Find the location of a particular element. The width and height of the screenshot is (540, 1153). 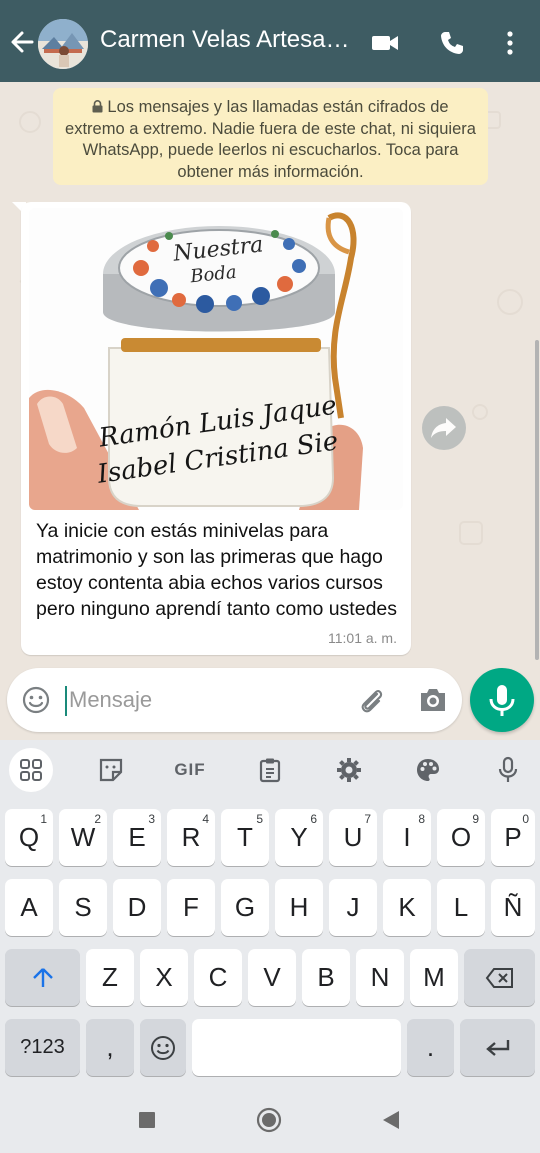

microphone-icon is located at coordinates (502, 700).